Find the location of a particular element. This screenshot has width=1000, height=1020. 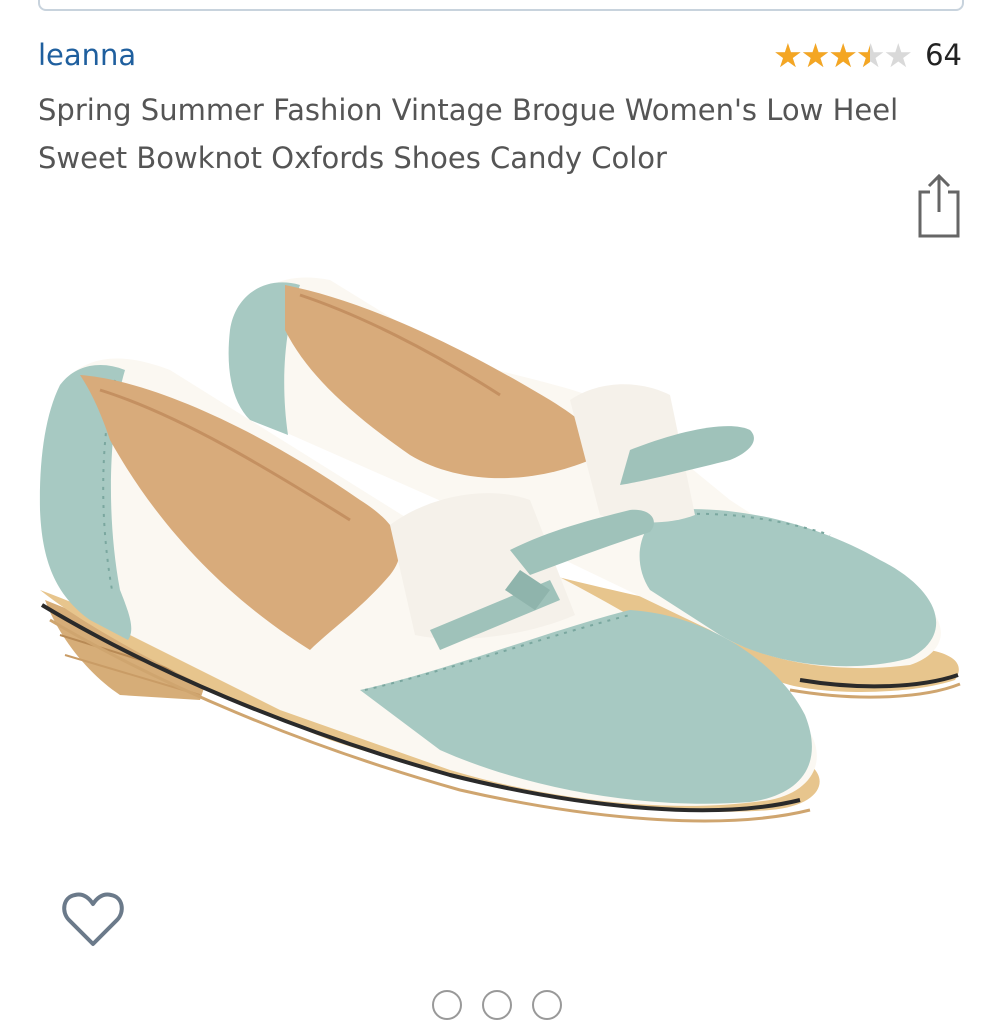

rating-count: 64 is located at coordinates (943, 55).